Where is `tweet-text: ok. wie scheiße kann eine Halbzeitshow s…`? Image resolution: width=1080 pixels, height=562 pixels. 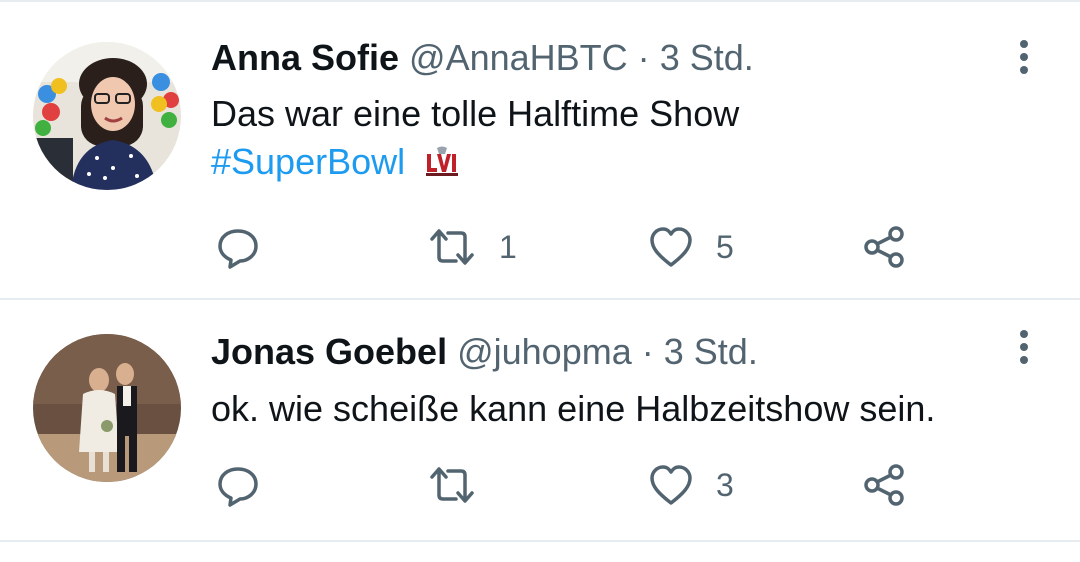 tweet-text: ok. wie scheiße kann eine Halbzeitshow s… is located at coordinates (573, 409).